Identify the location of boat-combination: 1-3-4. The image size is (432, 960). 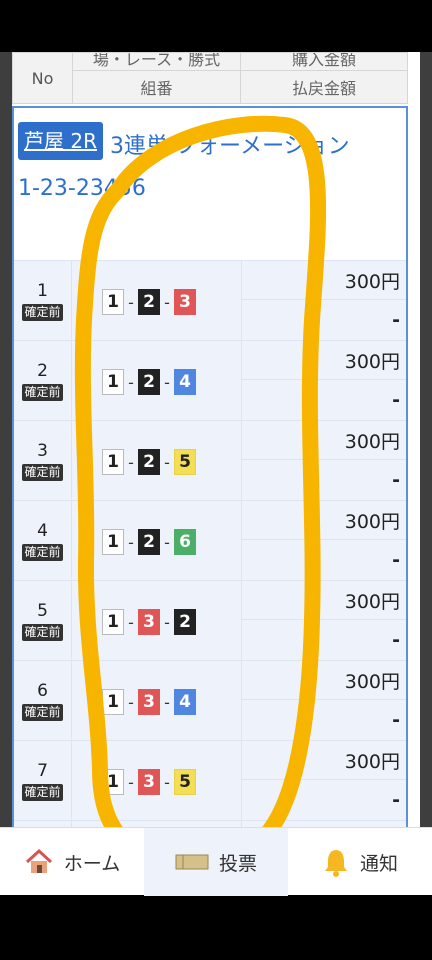
(149, 702).